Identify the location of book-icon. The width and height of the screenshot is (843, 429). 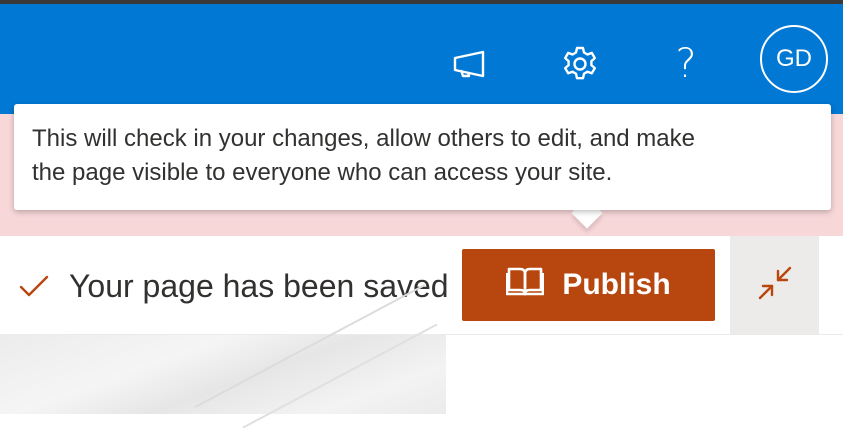
(525, 285).